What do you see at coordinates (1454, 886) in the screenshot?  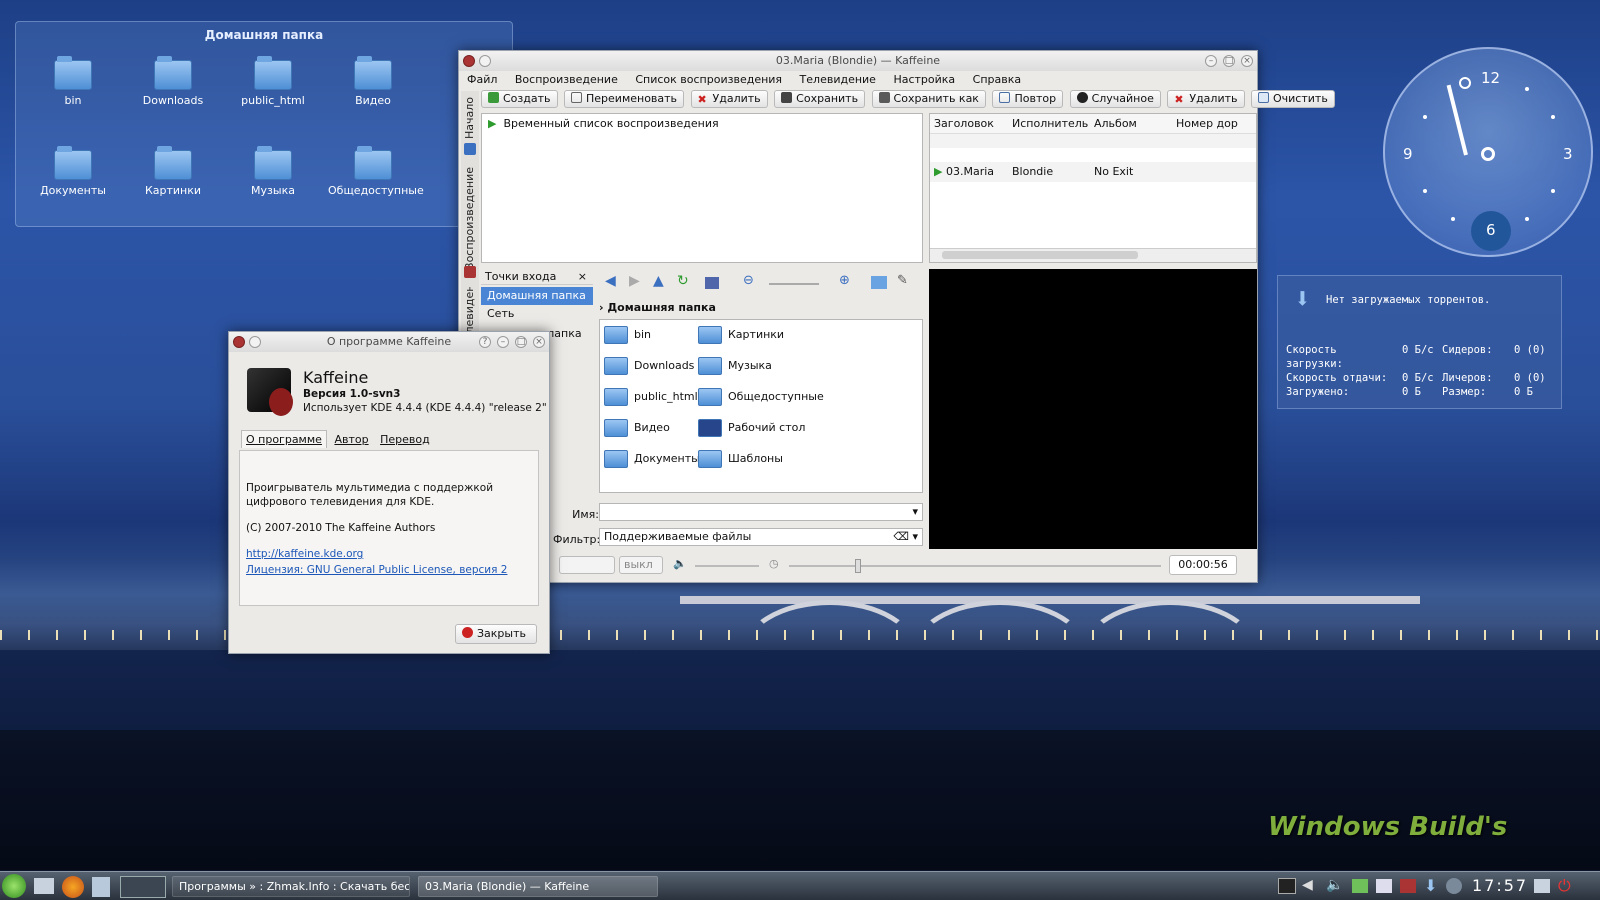 I see `info-icon` at bounding box center [1454, 886].